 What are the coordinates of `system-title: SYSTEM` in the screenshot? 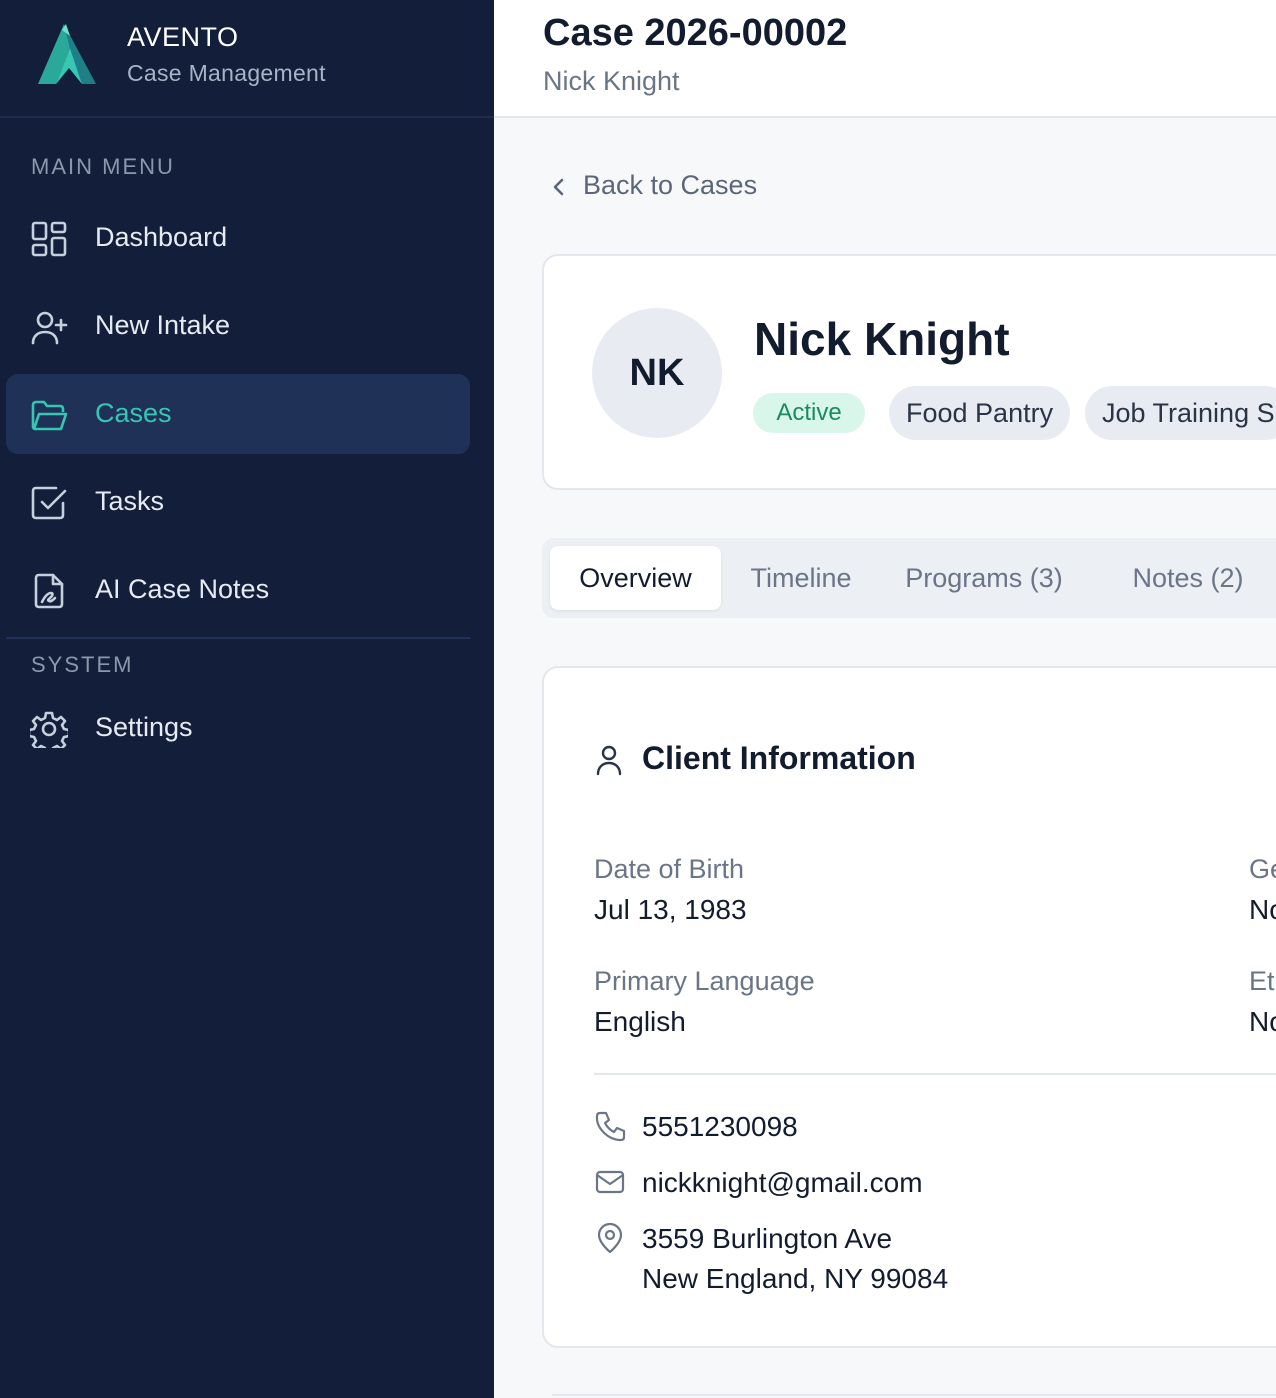 It's located at (82, 664).